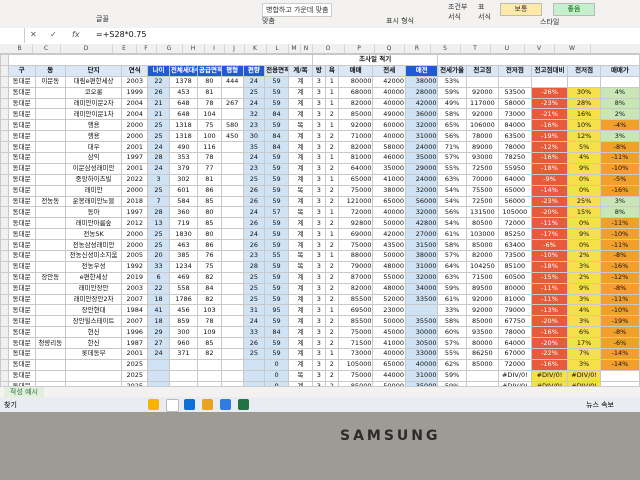 This screenshot has height=480, width=640. I want to click on cell: 3%, so click(619, 201).